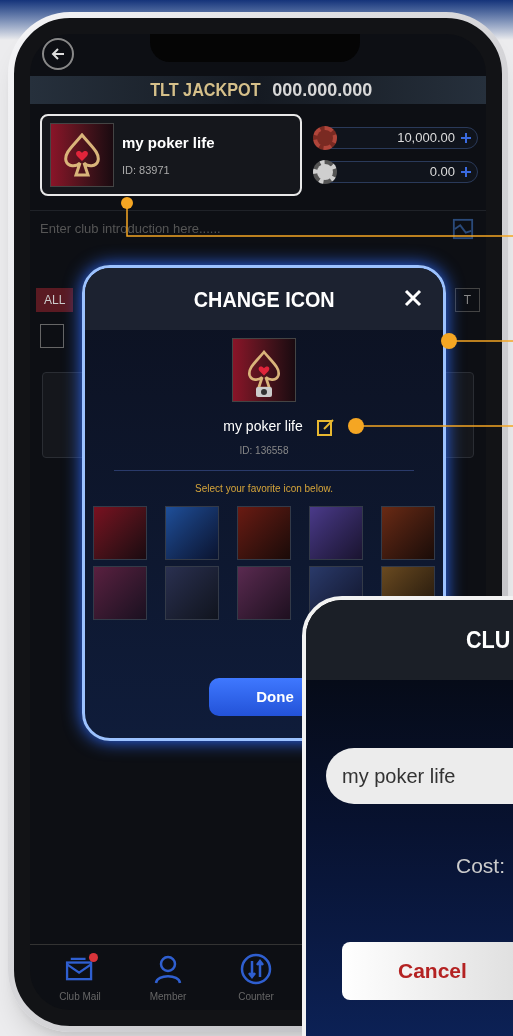 The image size is (513, 1036). Describe the element at coordinates (426, 138) in the screenshot. I see `balance-amount: 10,000.00` at that location.